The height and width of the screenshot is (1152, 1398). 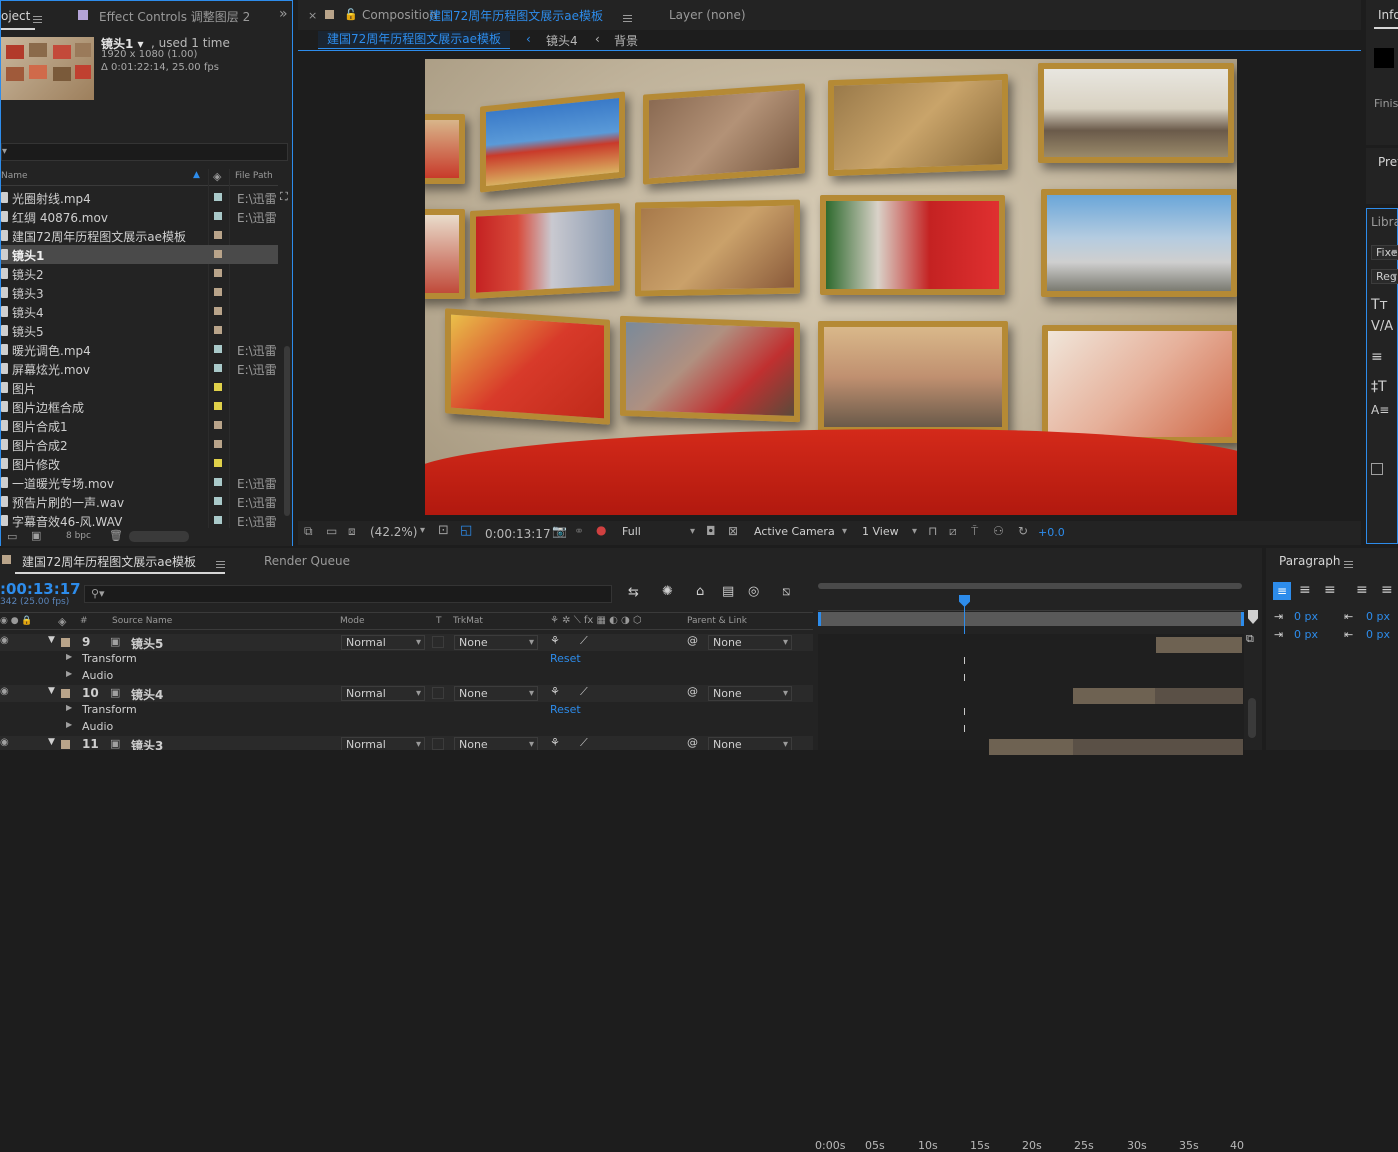 I want to click on monitor-icon: ▭, so click(x=331, y=531).